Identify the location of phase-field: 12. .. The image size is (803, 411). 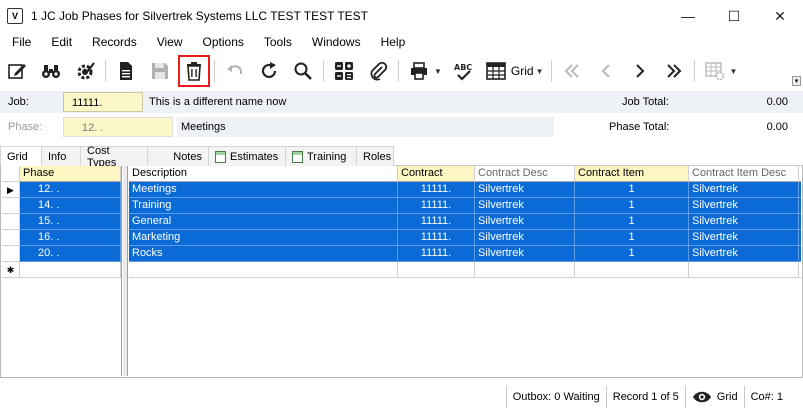
(118, 127).